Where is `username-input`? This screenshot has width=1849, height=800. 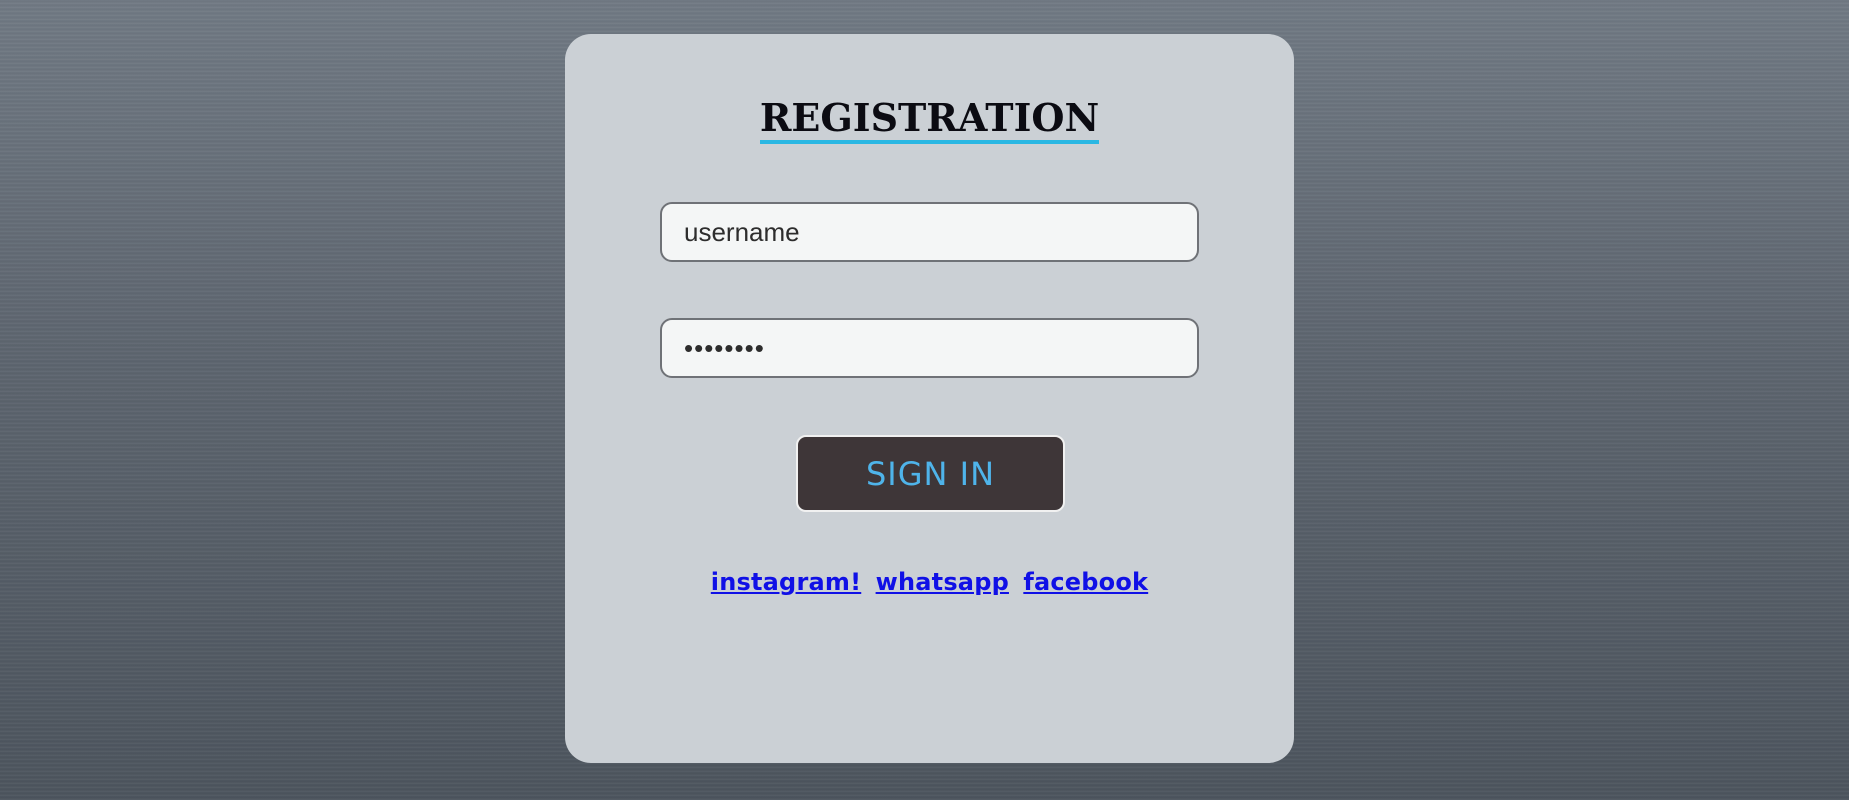 username-input is located at coordinates (929, 232).